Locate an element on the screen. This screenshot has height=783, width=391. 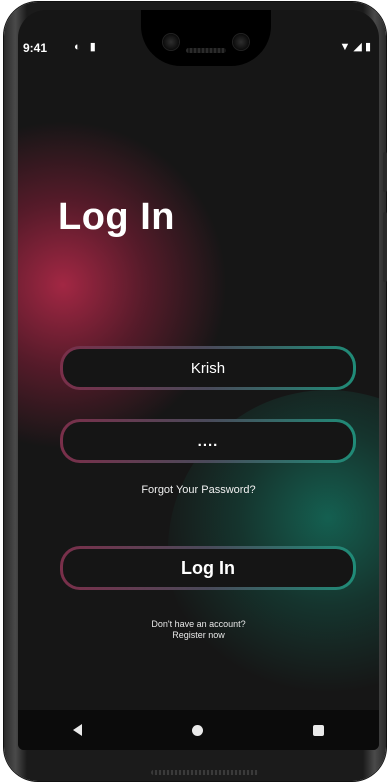
forgot-password-link: Forgot Your Password? is located at coordinates (198, 490).